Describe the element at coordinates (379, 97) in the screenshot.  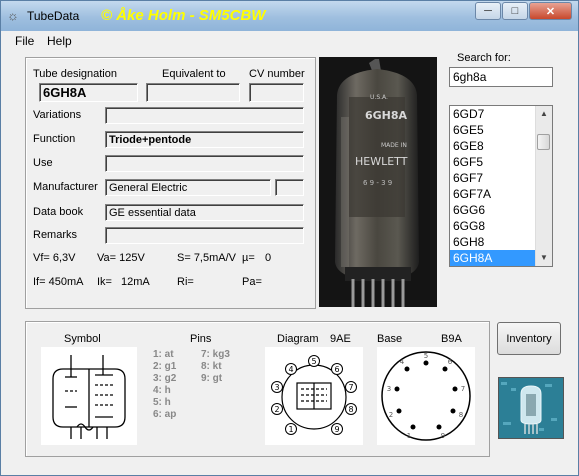
I see `photo-print-usa: U.S.A.` at that location.